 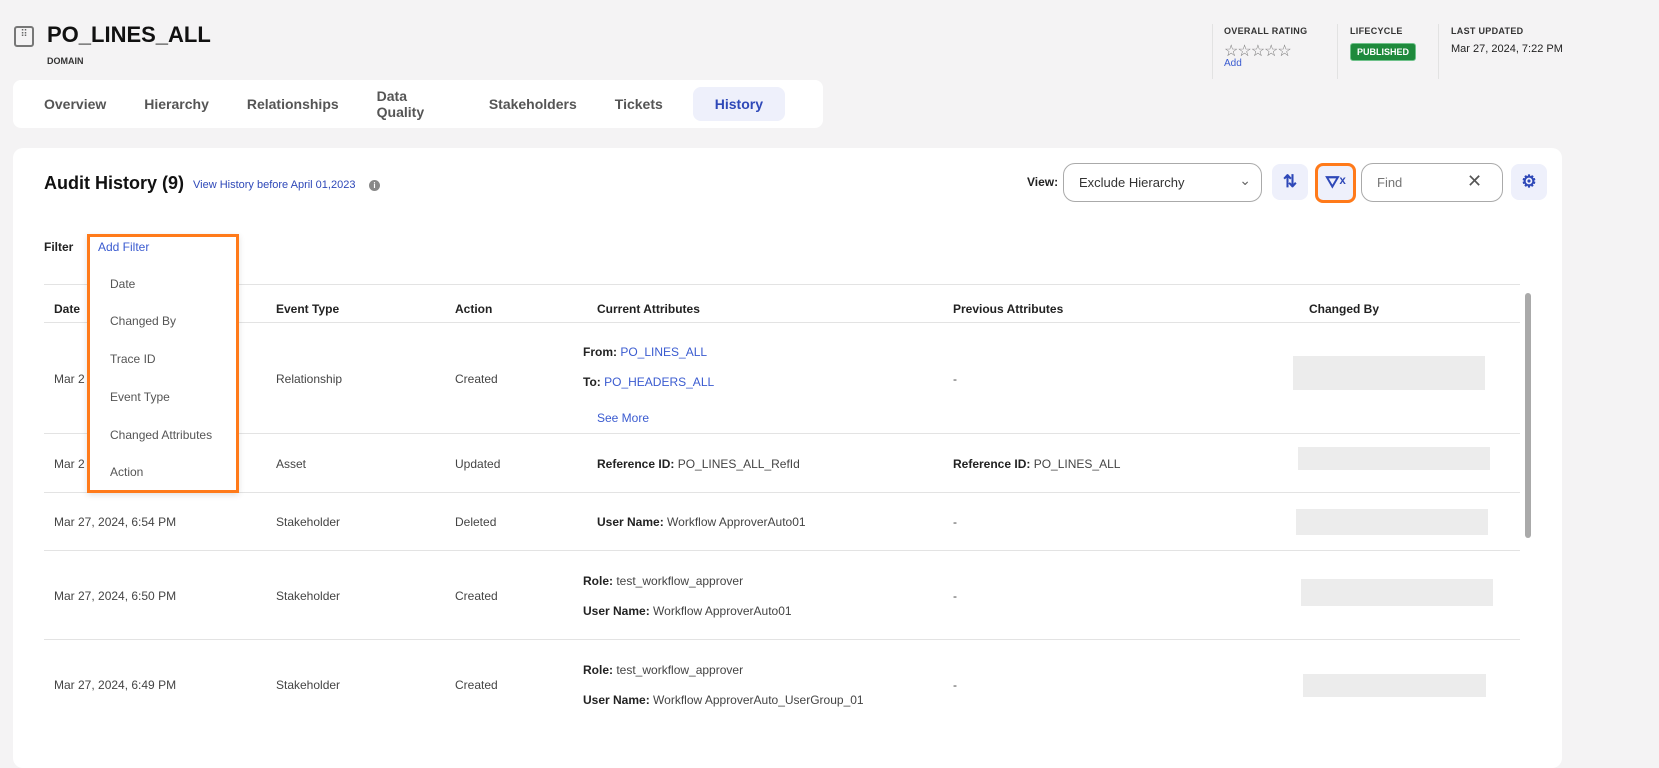 What do you see at coordinates (1043, 182) in the screenshot?
I see `view-label: View:` at bounding box center [1043, 182].